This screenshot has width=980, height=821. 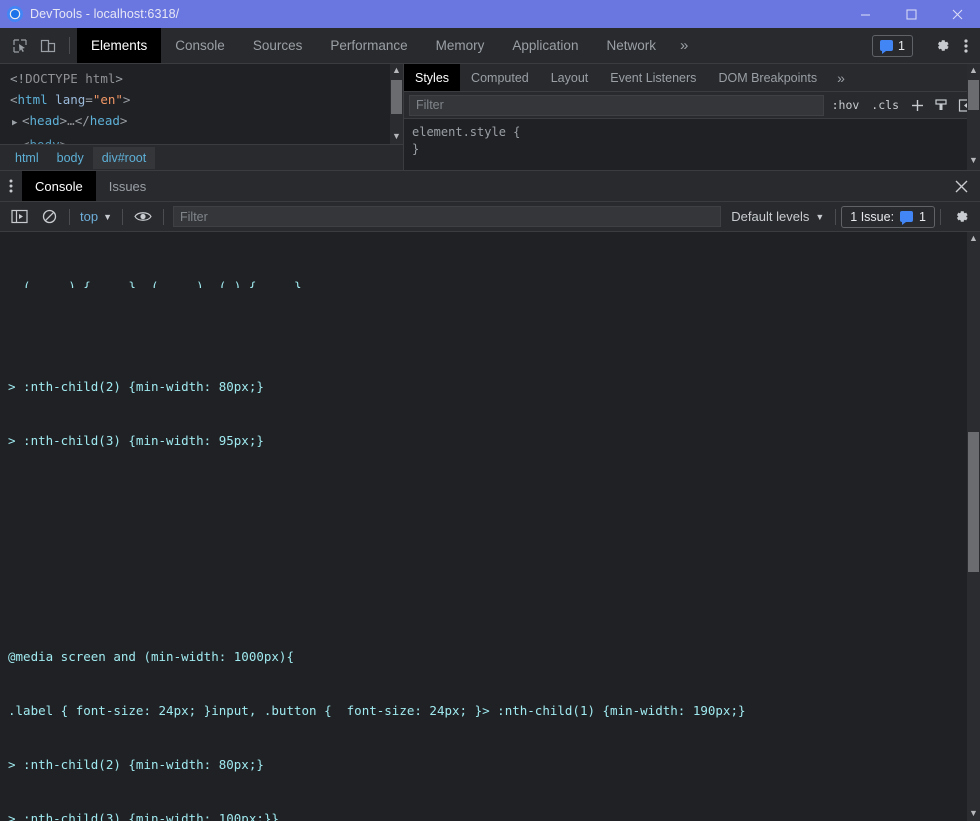 I want to click on tab-memory: Memory, so click(x=460, y=45).